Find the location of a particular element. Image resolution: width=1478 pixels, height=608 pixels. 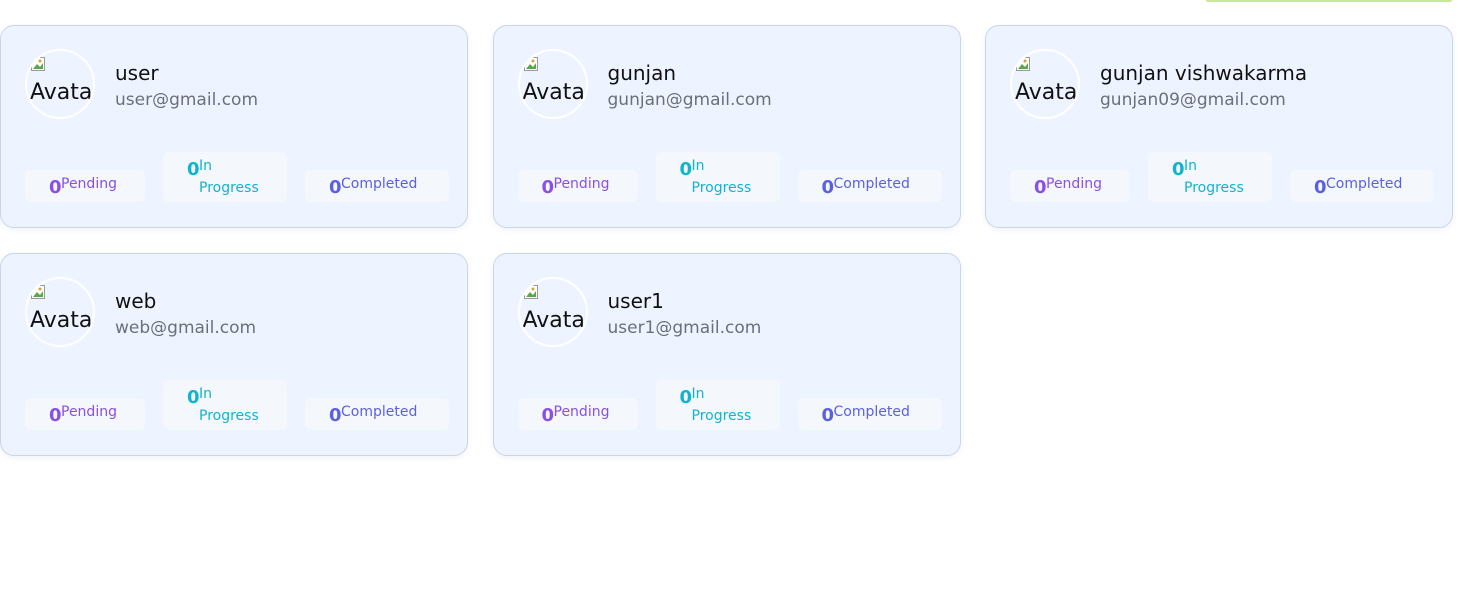

user-email: gunjan@gmail.com is located at coordinates (689, 100).